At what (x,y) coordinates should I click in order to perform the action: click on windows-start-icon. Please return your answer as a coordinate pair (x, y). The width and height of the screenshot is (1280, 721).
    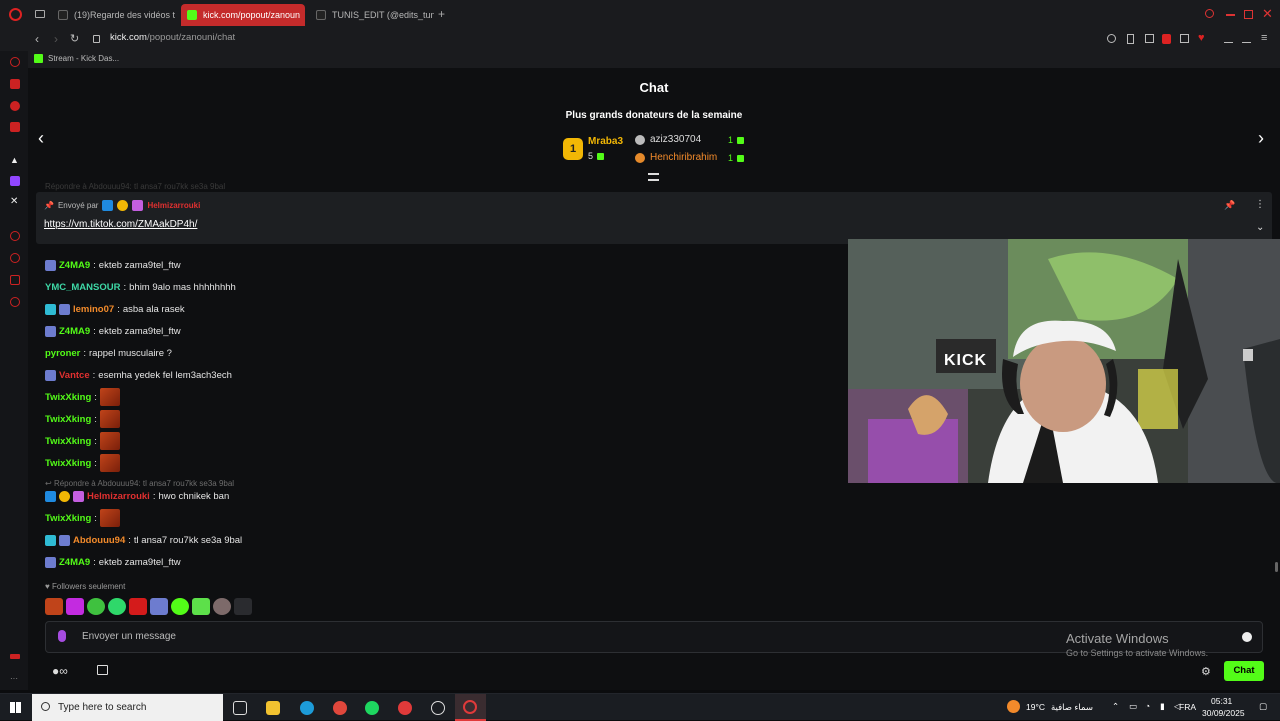
    Looking at the image, I should click on (15, 707).